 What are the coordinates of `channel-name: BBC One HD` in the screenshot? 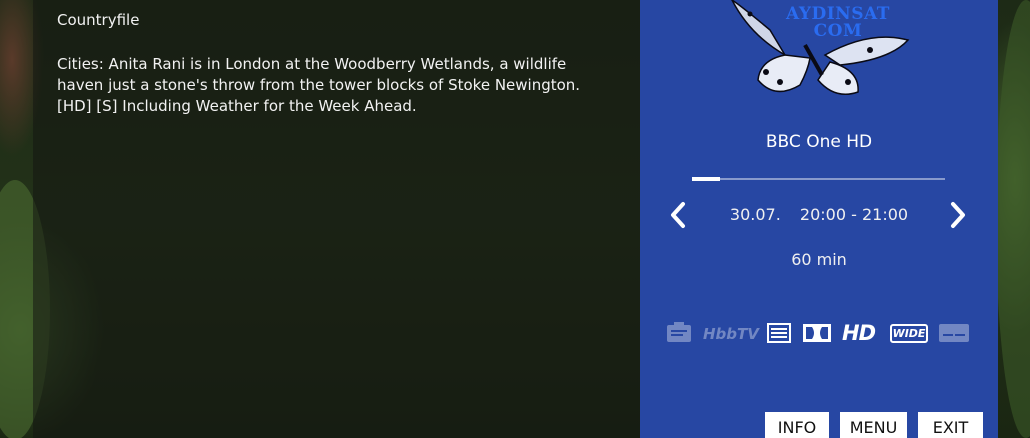 It's located at (819, 142).